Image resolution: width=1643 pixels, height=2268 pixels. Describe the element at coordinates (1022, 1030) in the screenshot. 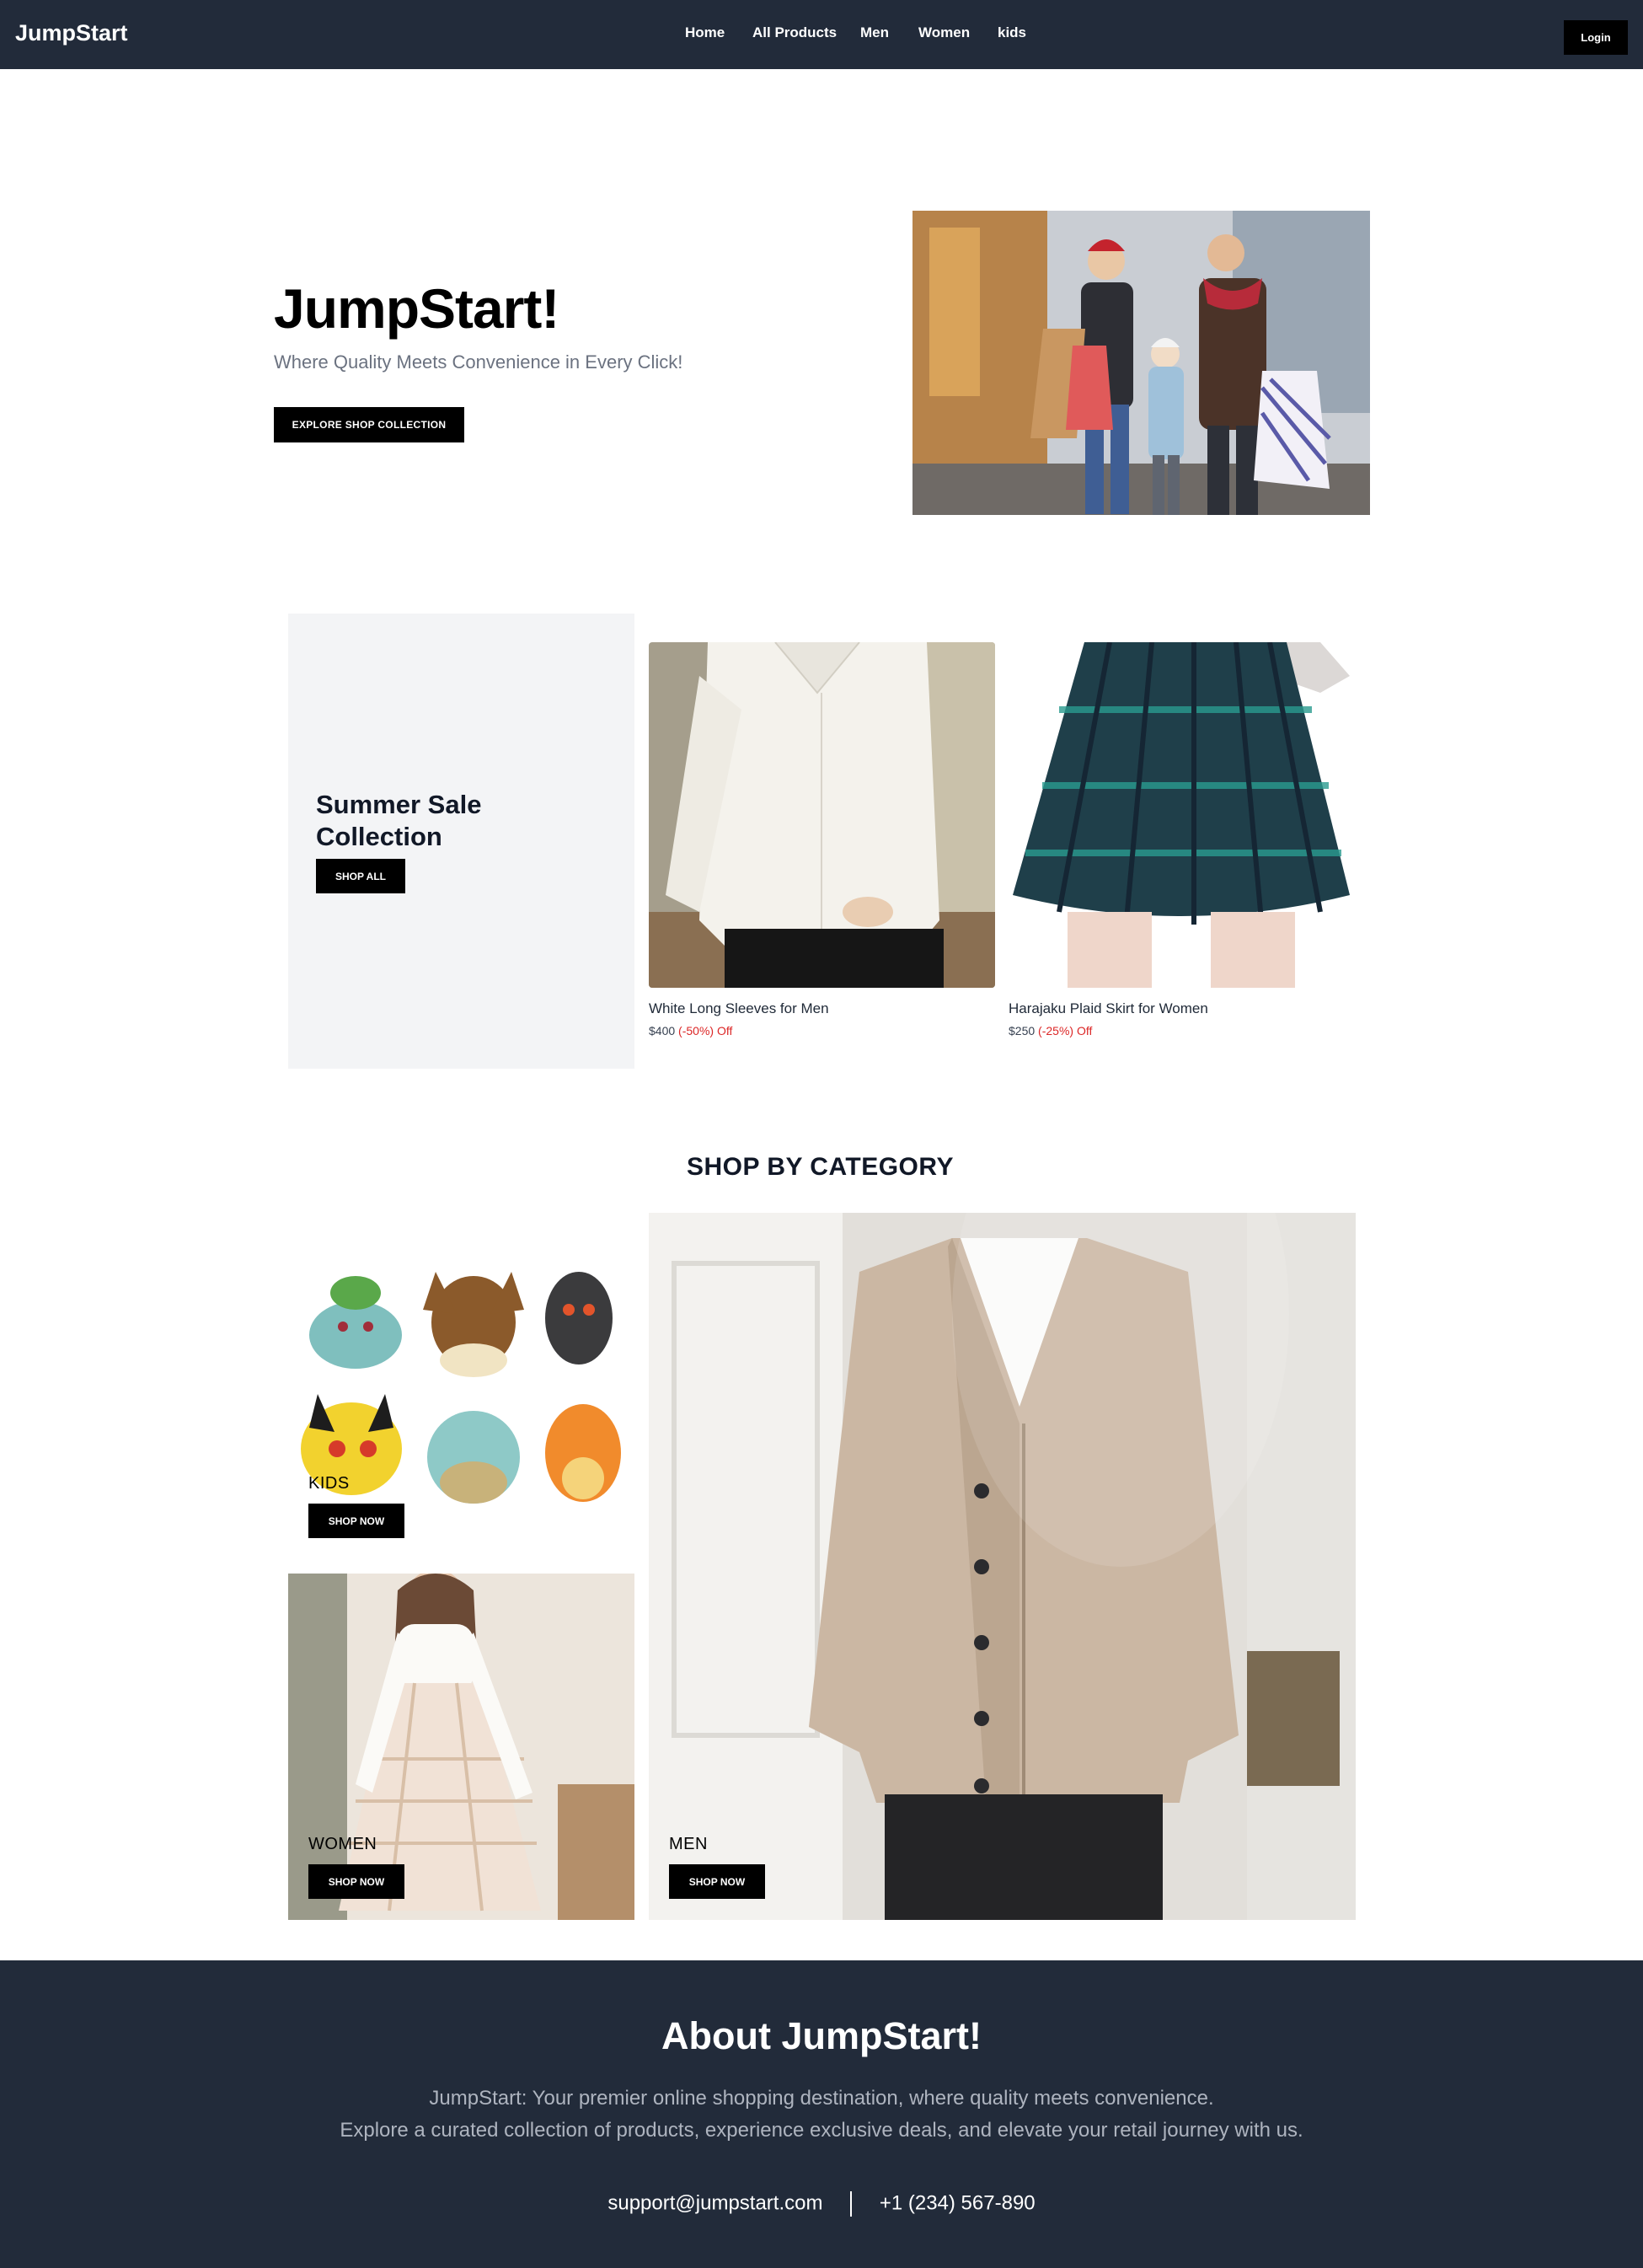

I see `price-value: $250` at that location.